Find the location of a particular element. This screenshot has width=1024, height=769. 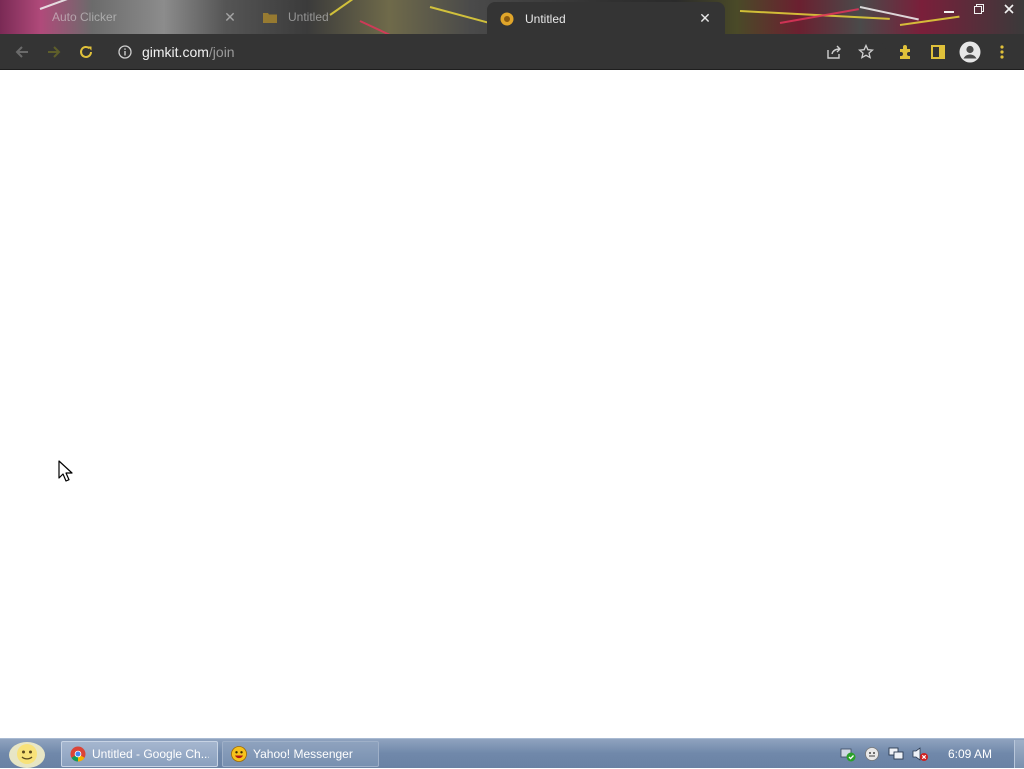

reload-icon is located at coordinates (86, 52).